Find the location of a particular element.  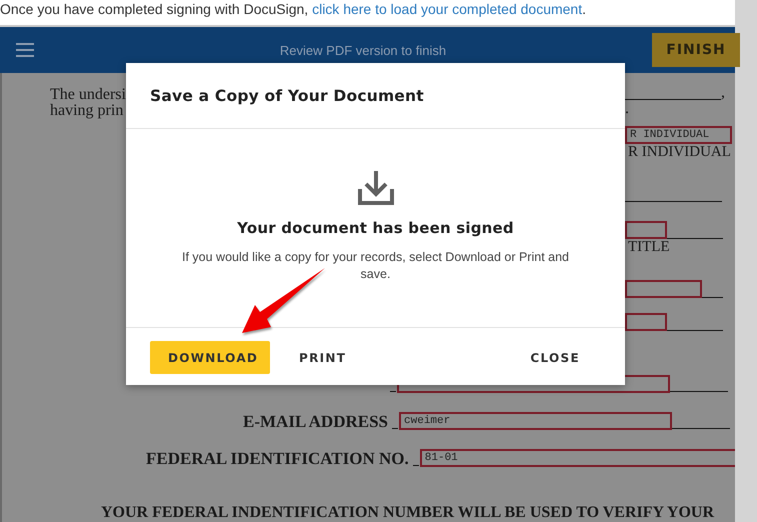

scrollbar is located at coordinates (746, 261).